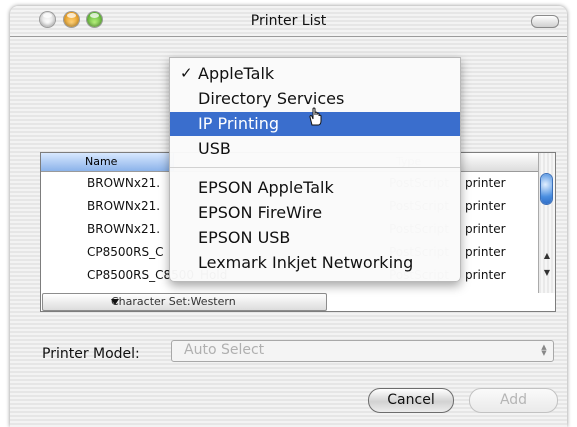  Describe the element at coordinates (547, 256) in the screenshot. I see `scroll-up-icon: ▲` at that location.